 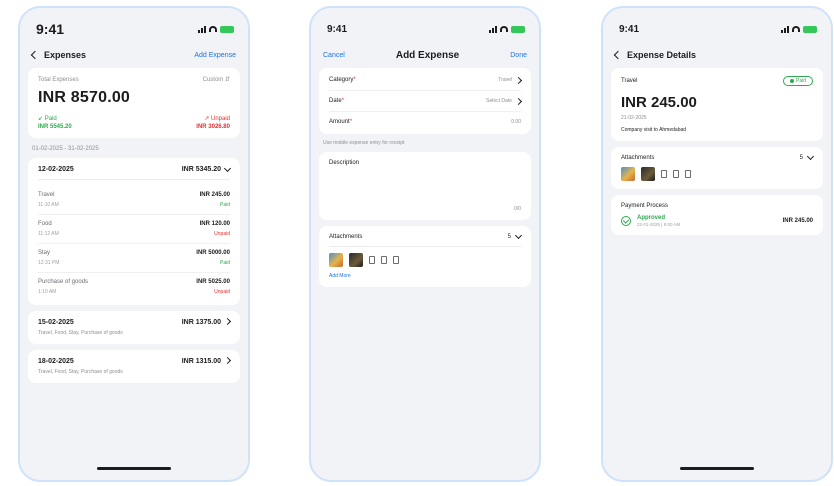 What do you see at coordinates (427, 55) in the screenshot?
I see `page-title: Add Expense` at bounding box center [427, 55].